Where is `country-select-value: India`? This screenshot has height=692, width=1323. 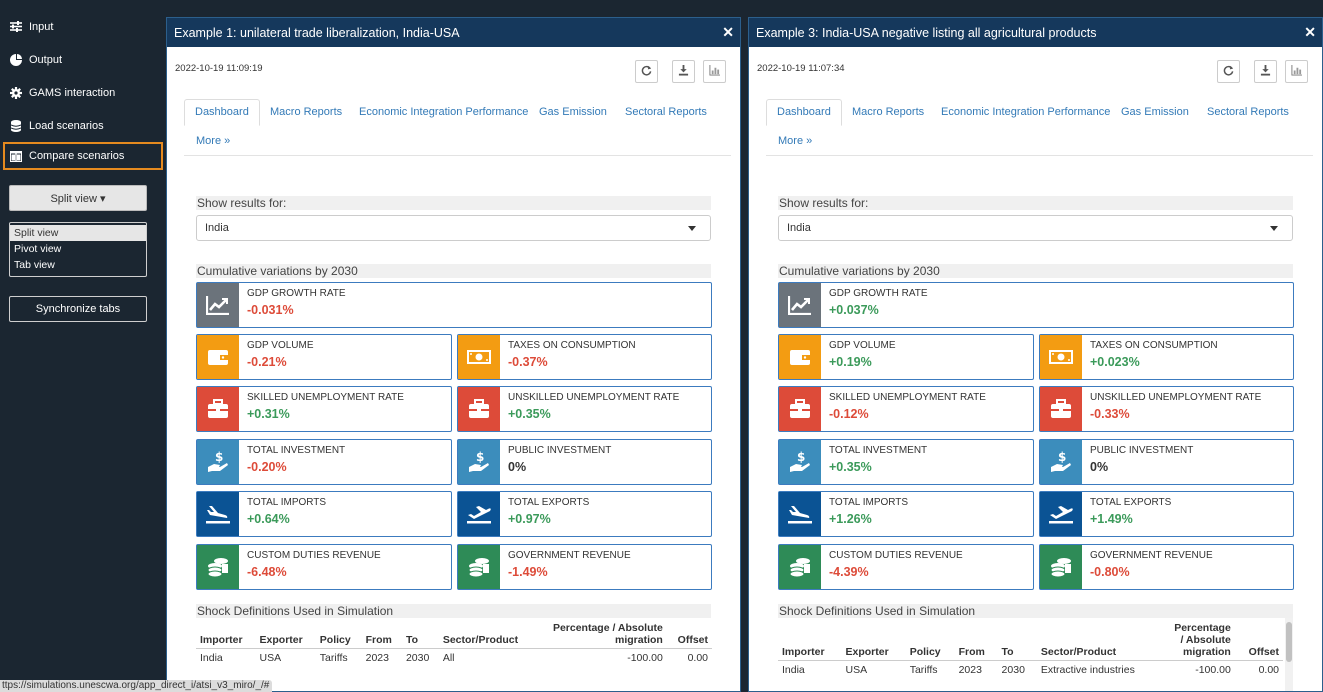
country-select-value: India is located at coordinates (799, 228).